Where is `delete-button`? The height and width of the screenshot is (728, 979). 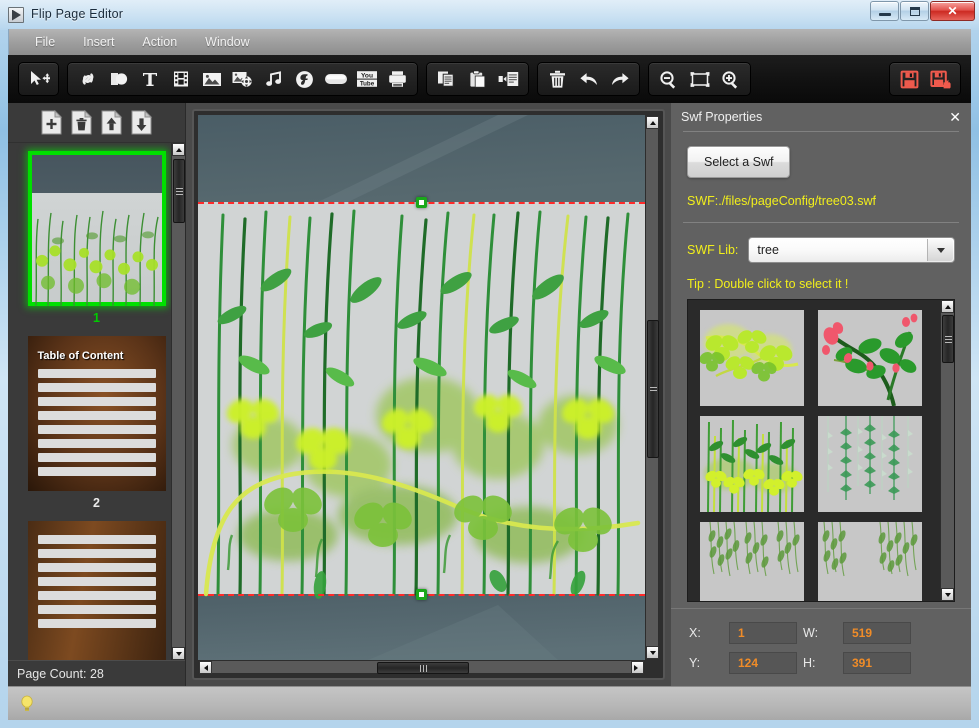 delete-button is located at coordinates (557, 79).